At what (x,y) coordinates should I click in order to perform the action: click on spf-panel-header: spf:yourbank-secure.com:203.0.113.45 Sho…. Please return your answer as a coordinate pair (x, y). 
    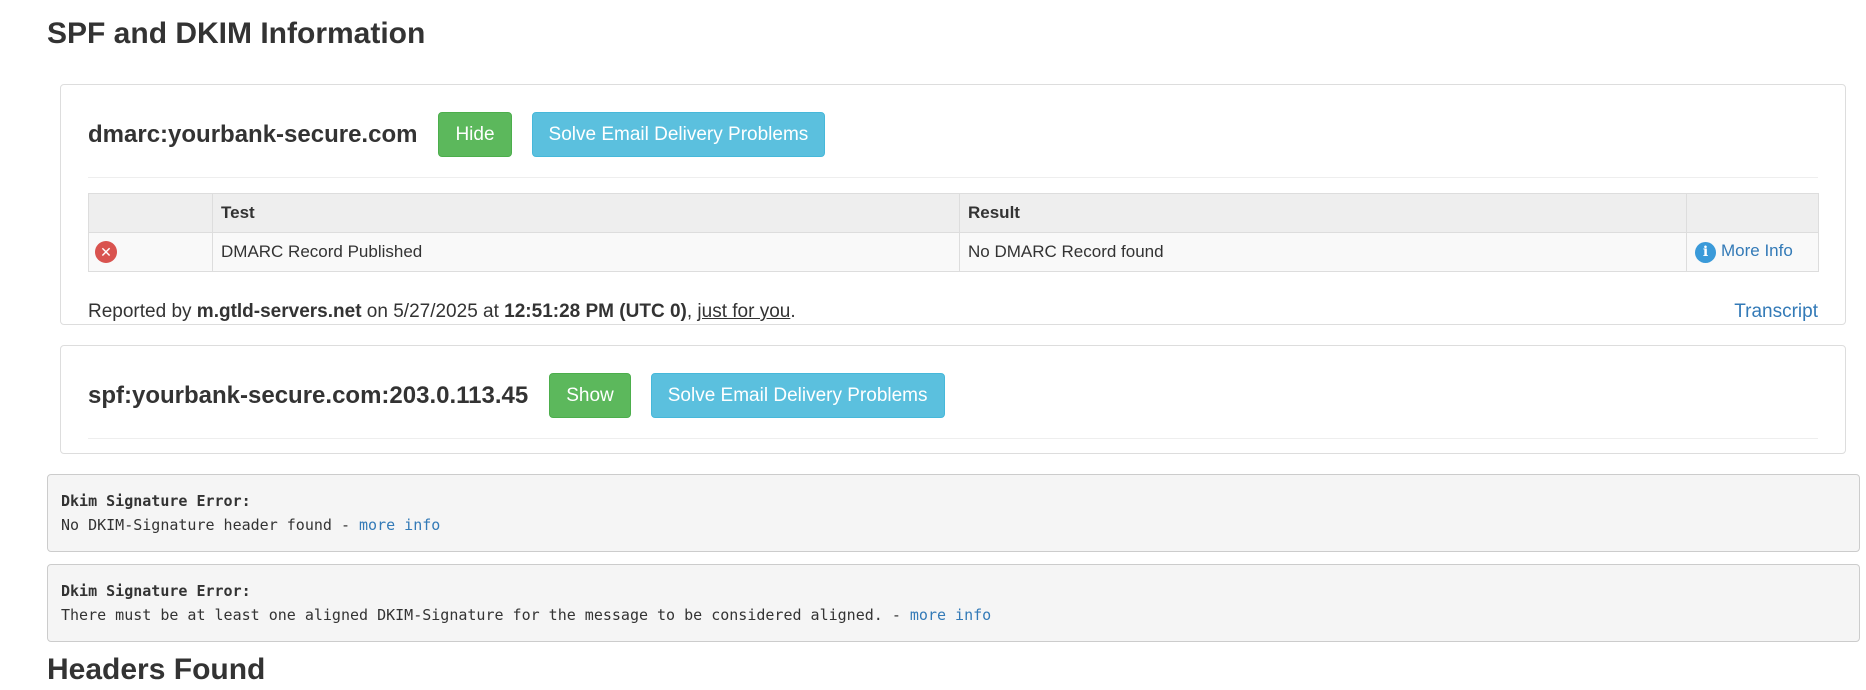
    Looking at the image, I should click on (953, 406).